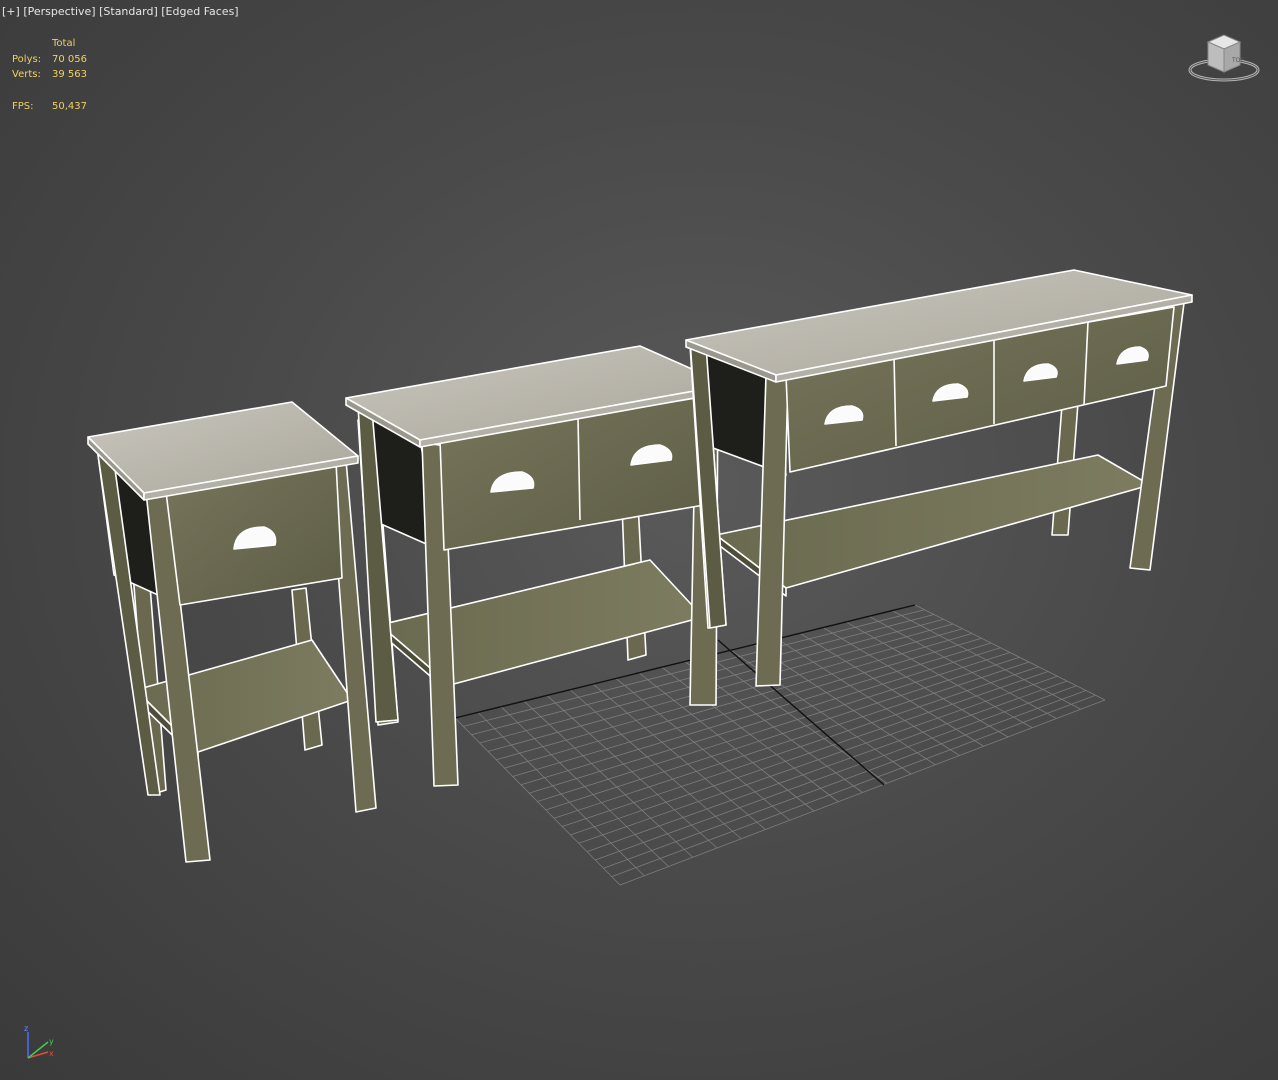 The image size is (1278, 1080). What do you see at coordinates (232, 632) in the screenshot?
I see `nightstand-small` at bounding box center [232, 632].